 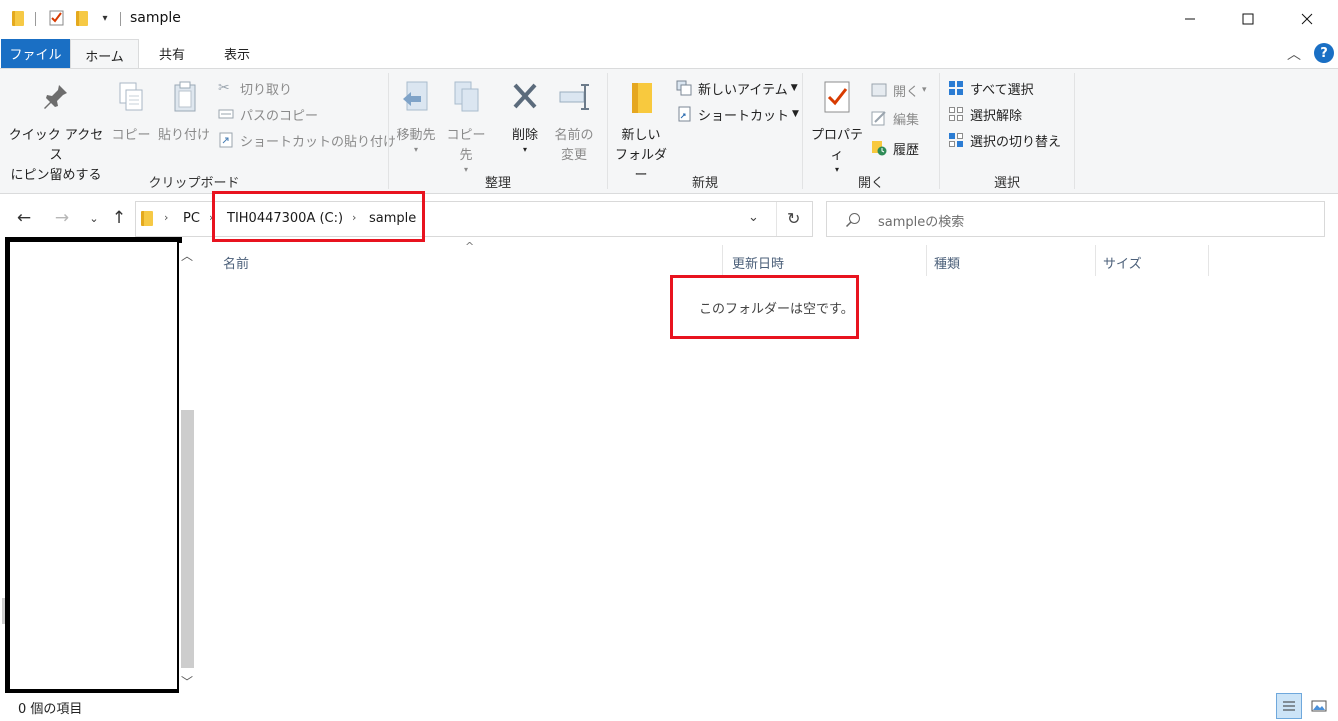 What do you see at coordinates (737, 88) in the screenshot?
I see `new-item-button: 新しいアイテム ▼` at bounding box center [737, 88].